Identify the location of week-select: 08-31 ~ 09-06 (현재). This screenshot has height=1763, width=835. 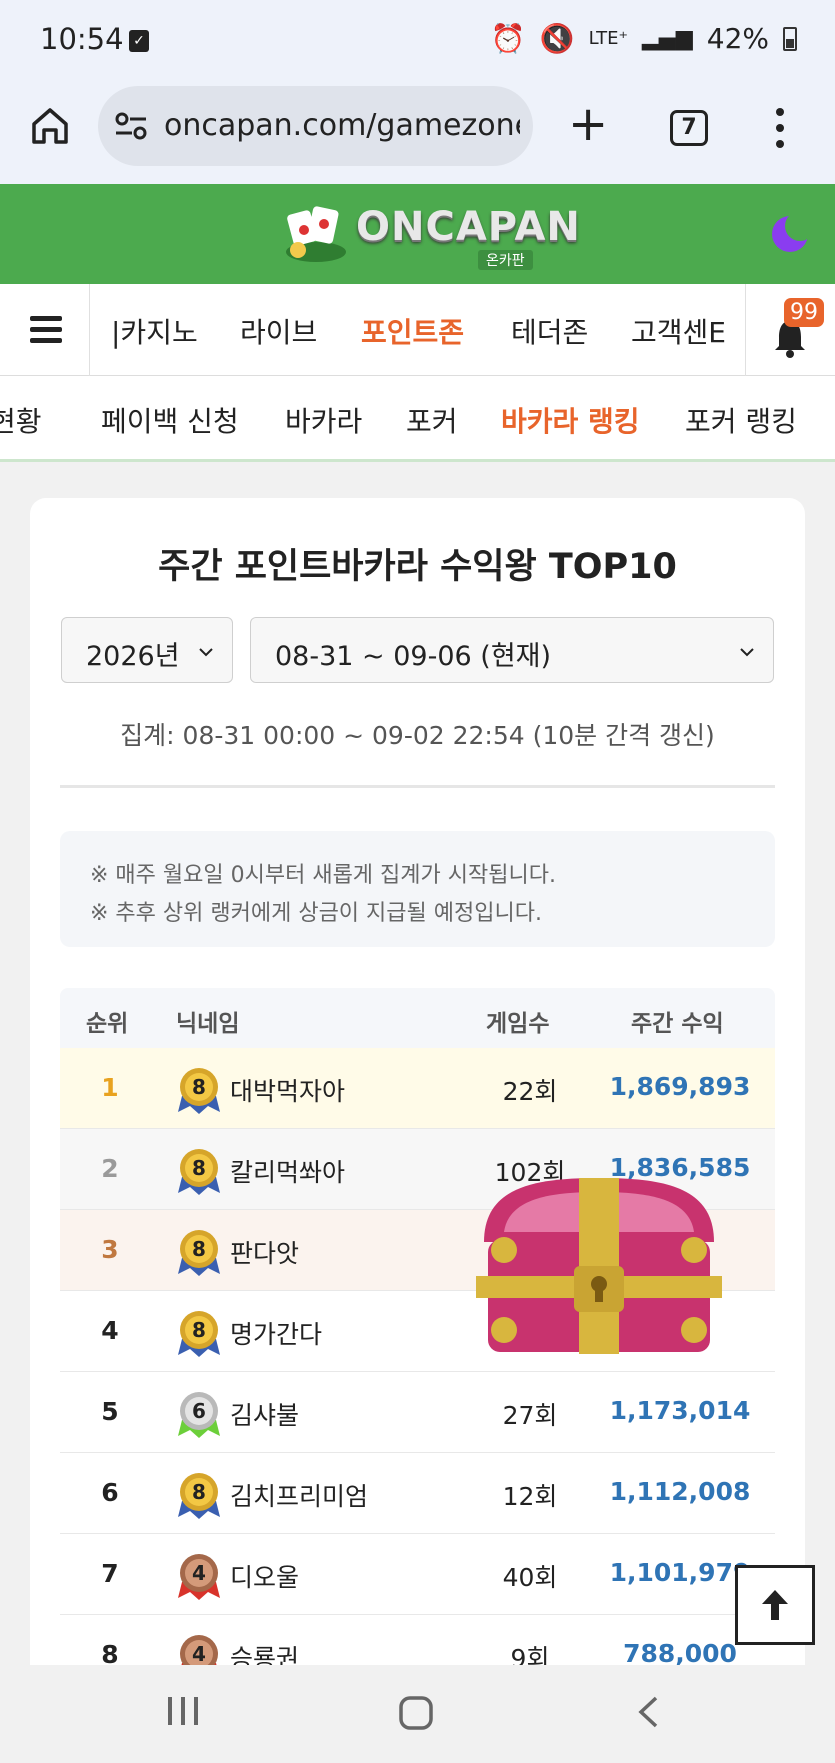
(512, 650).